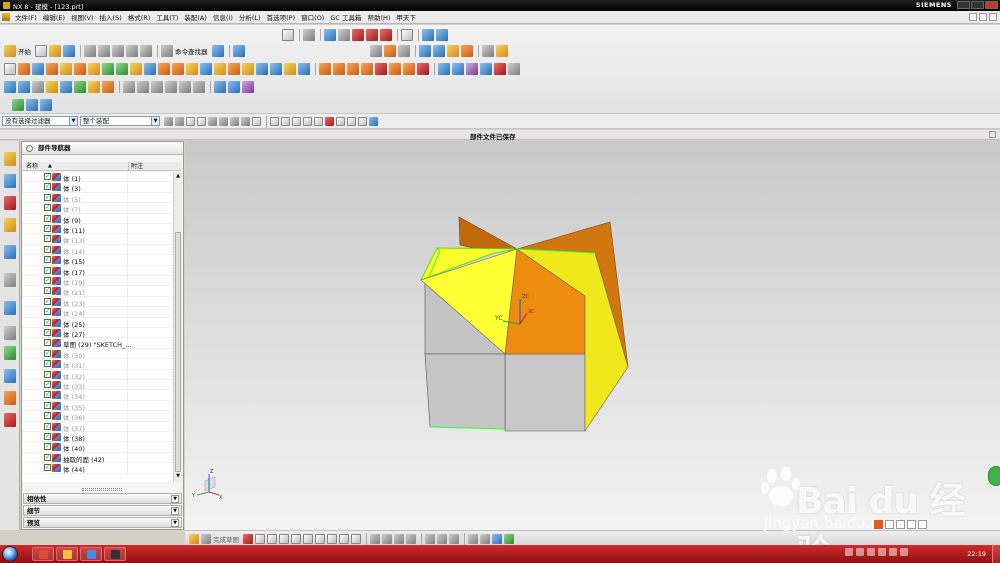  What do you see at coordinates (29, 148) in the screenshot?
I see `pin-icon` at bounding box center [29, 148].